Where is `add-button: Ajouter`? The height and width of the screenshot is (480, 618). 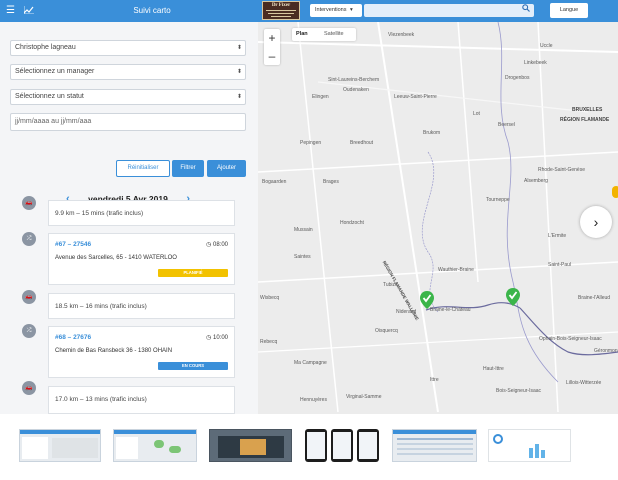 add-button: Ajouter is located at coordinates (226, 168).